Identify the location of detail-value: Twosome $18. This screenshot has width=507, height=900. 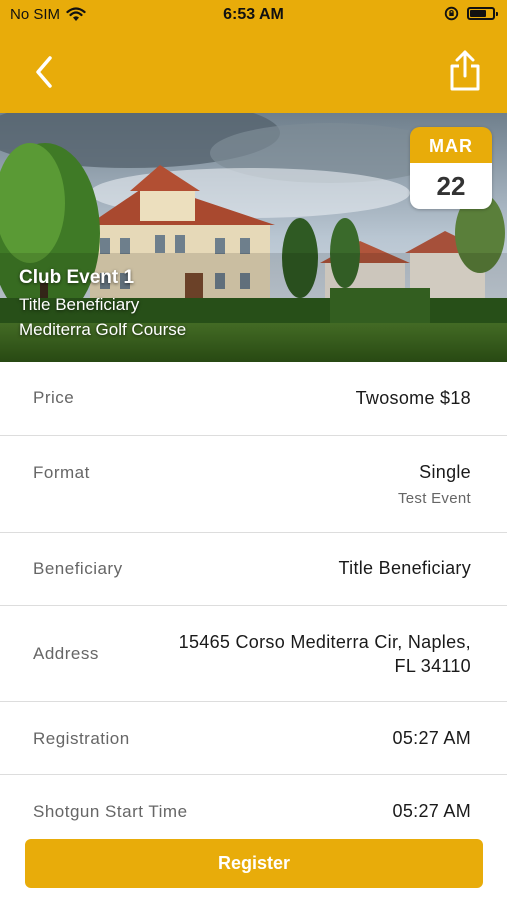
(413, 398).